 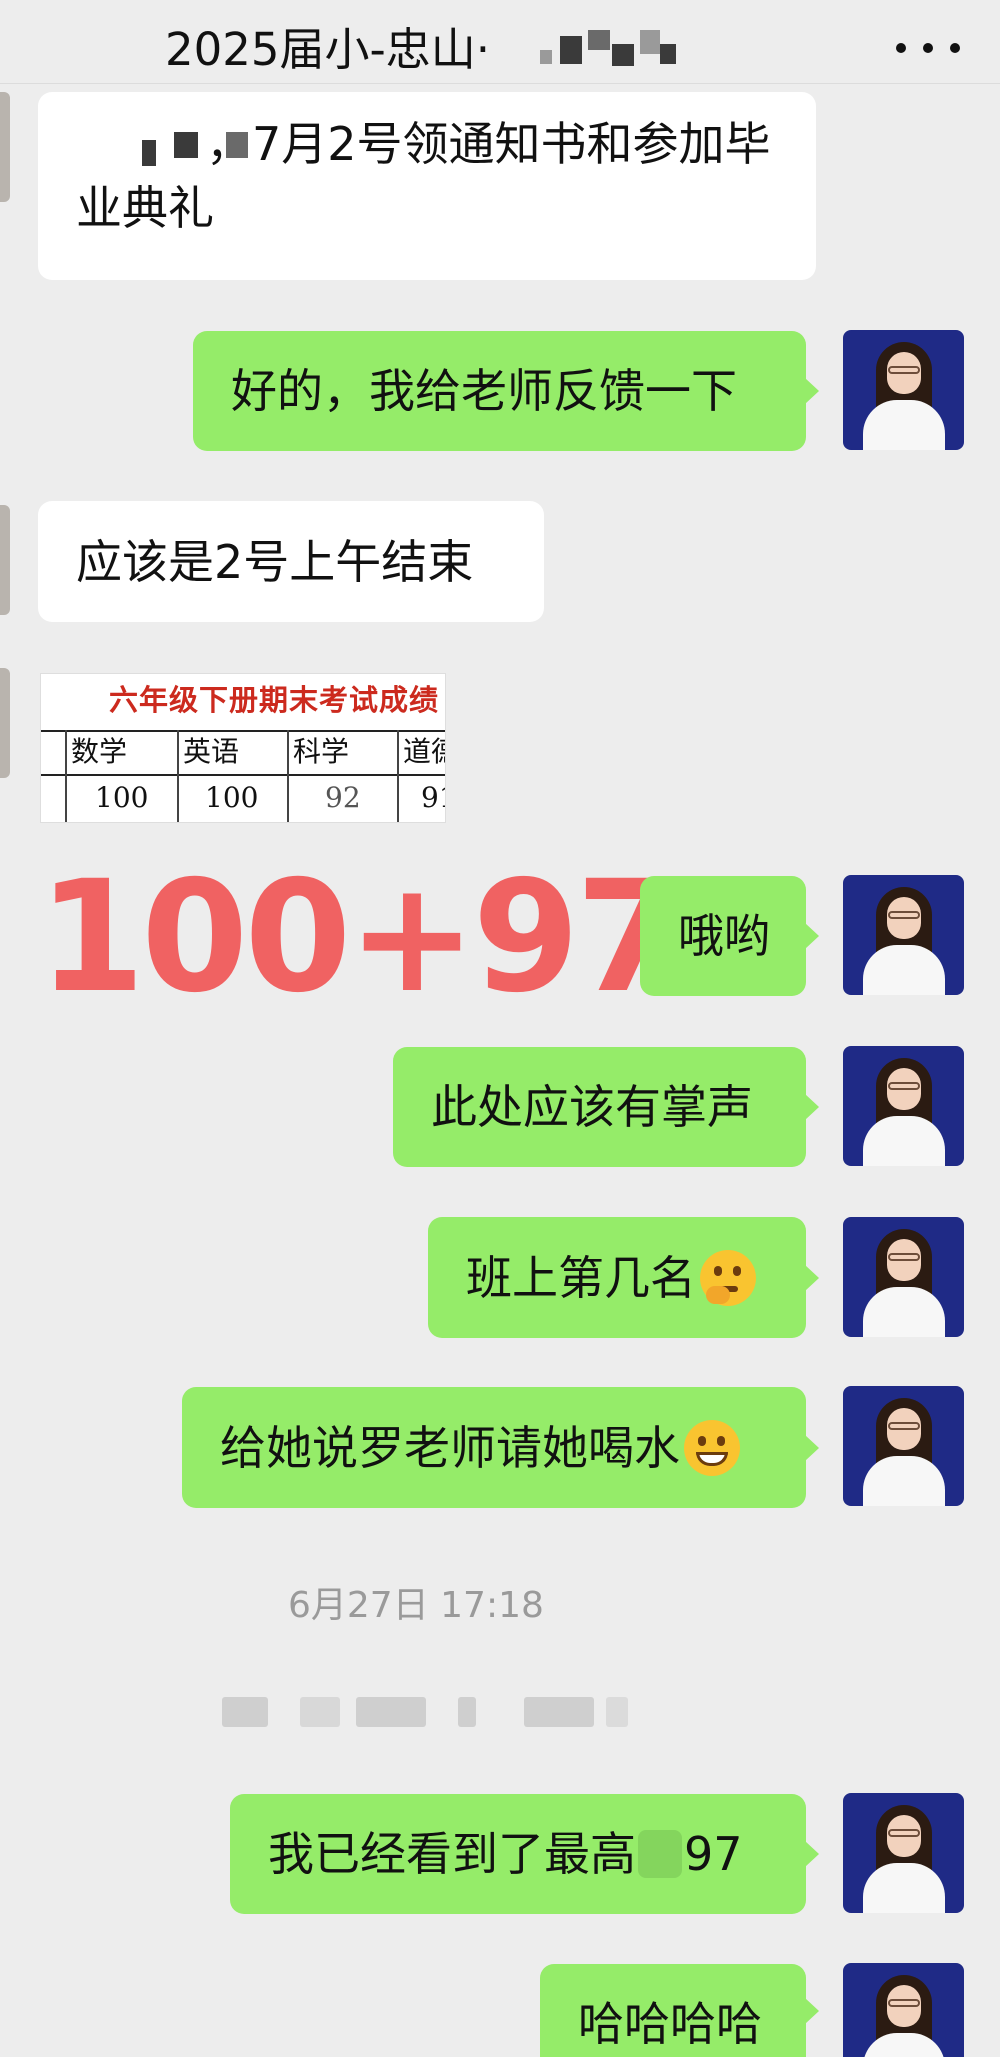 I want to click on score-header: 数学, so click(x=99, y=751).